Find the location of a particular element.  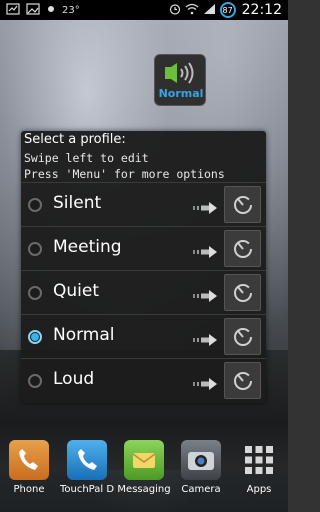

profile-label: Quiet is located at coordinates (76, 291).